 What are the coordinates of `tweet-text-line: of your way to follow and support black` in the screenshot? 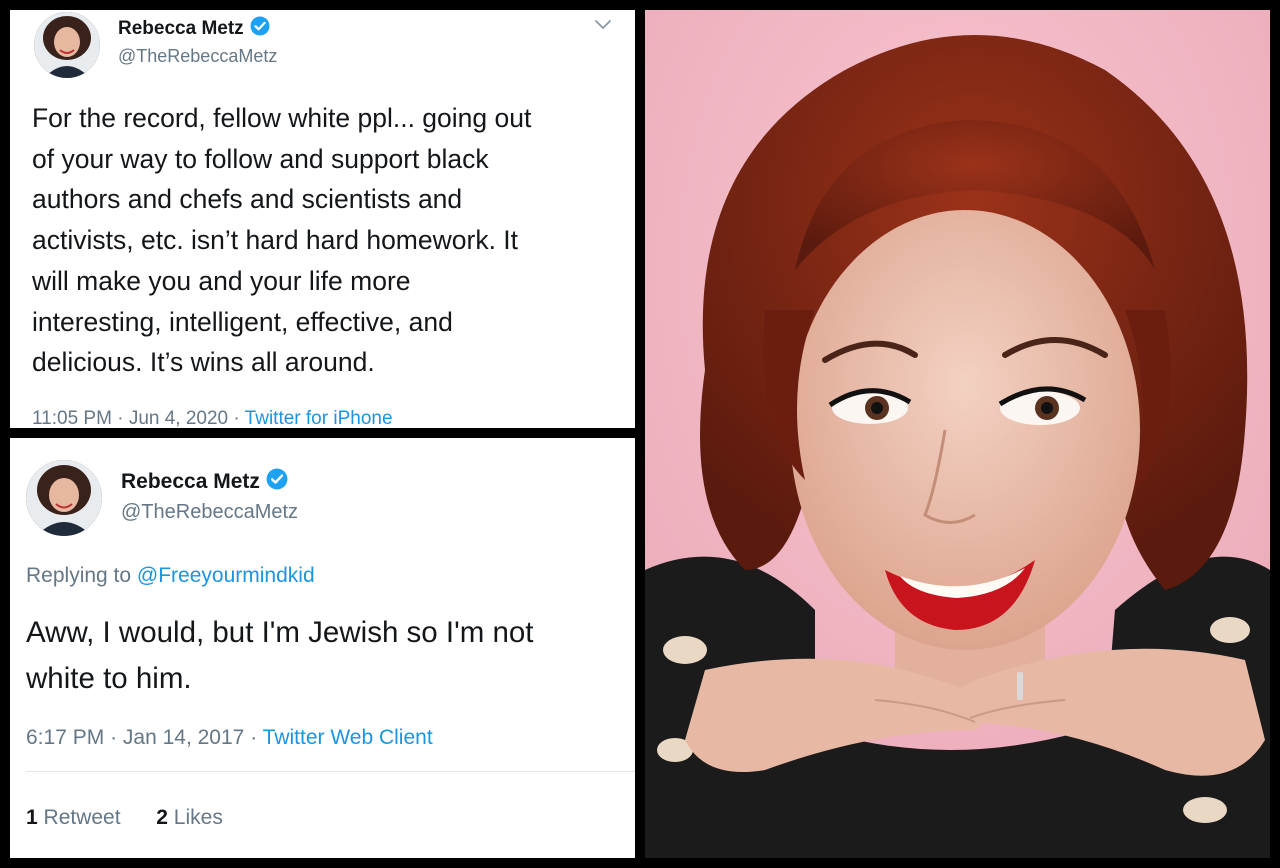 It's located at (260, 158).